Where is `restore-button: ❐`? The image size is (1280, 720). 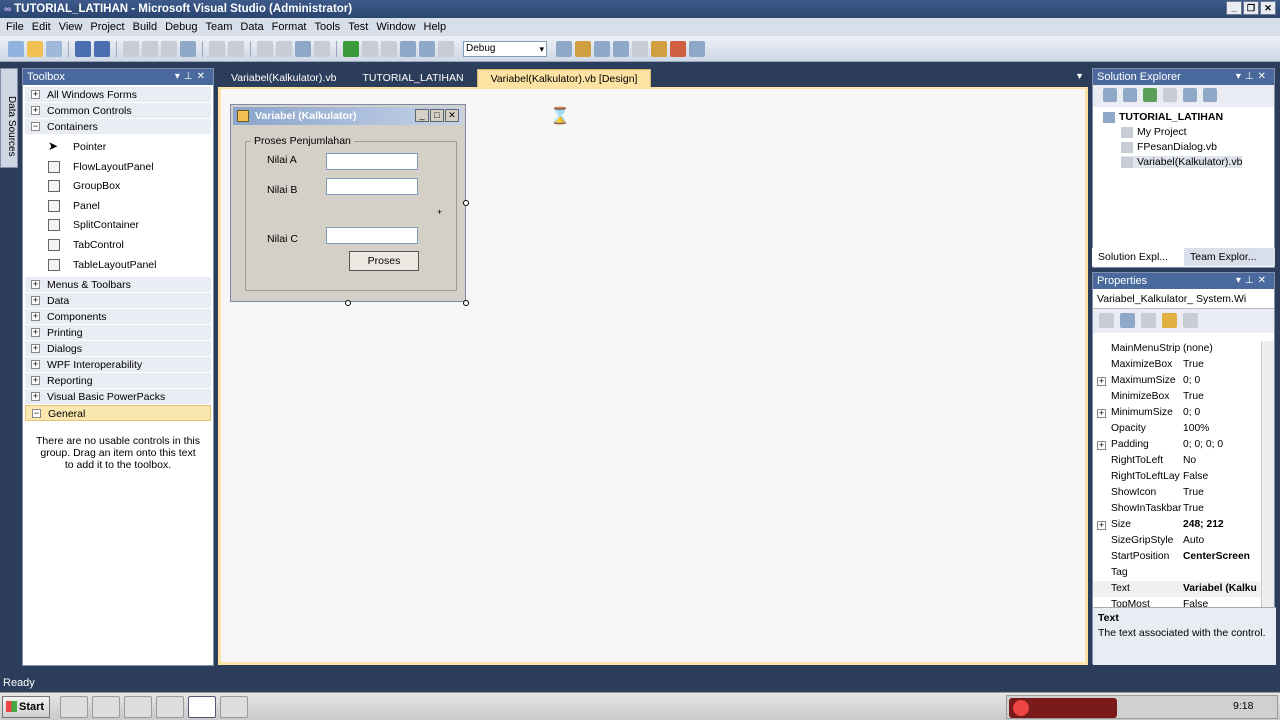 restore-button: ❐ is located at coordinates (1251, 8).